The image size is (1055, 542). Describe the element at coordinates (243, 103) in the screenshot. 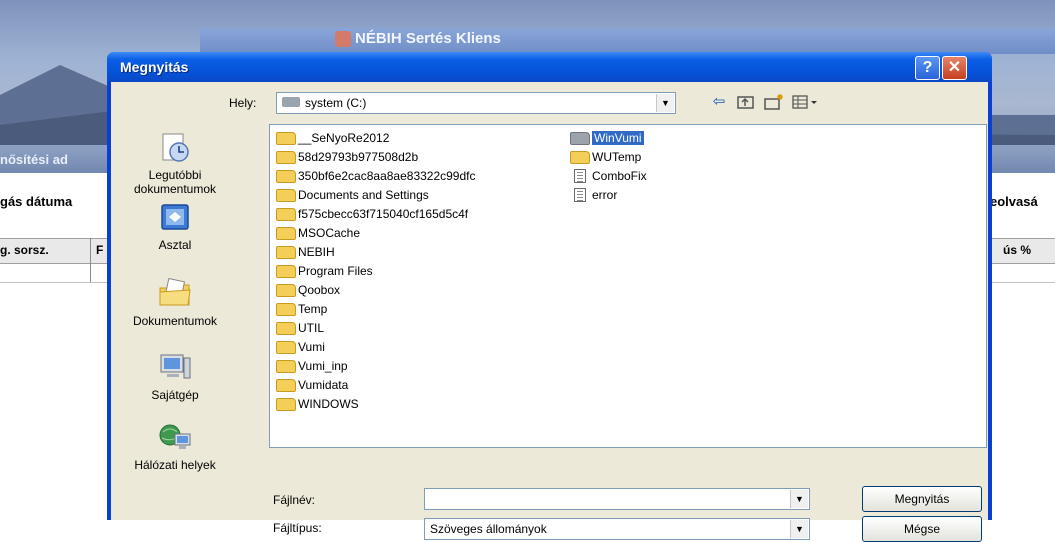

I see `look-in-label: Hely:` at that location.